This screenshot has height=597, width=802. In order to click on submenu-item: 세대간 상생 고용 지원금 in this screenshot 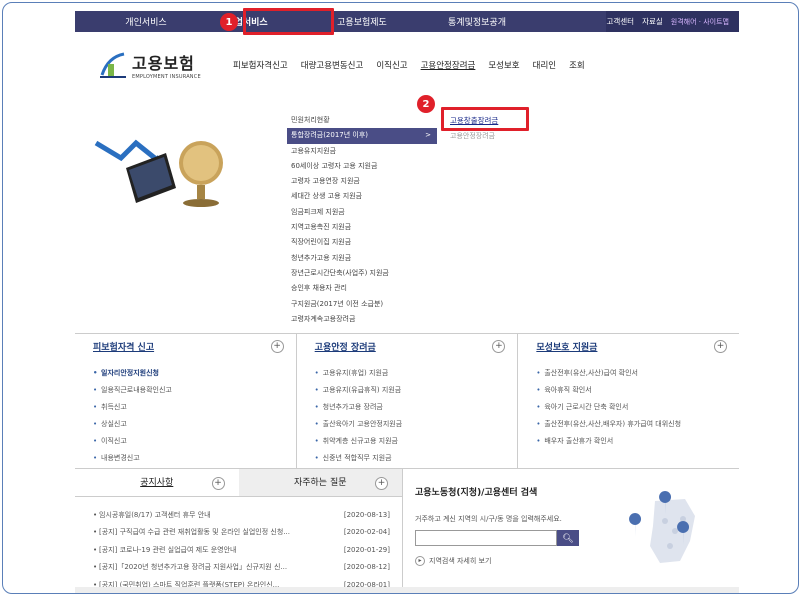, I will do `click(362, 196)`.